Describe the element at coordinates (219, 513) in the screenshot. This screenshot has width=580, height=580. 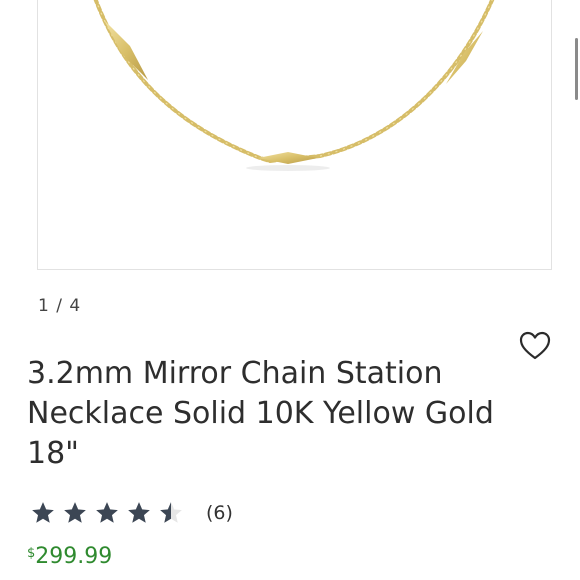
I see `review-count: (6)` at that location.